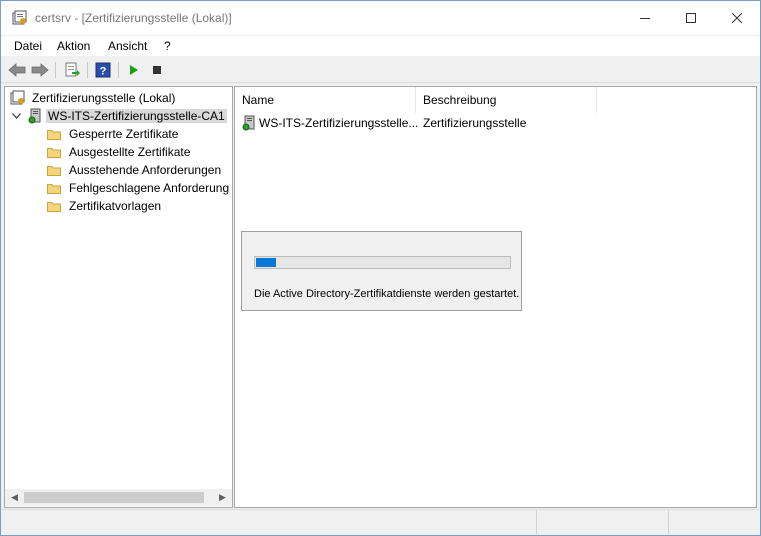 This screenshot has height=536, width=761. I want to click on certsrv-app-icon, so click(20, 18).